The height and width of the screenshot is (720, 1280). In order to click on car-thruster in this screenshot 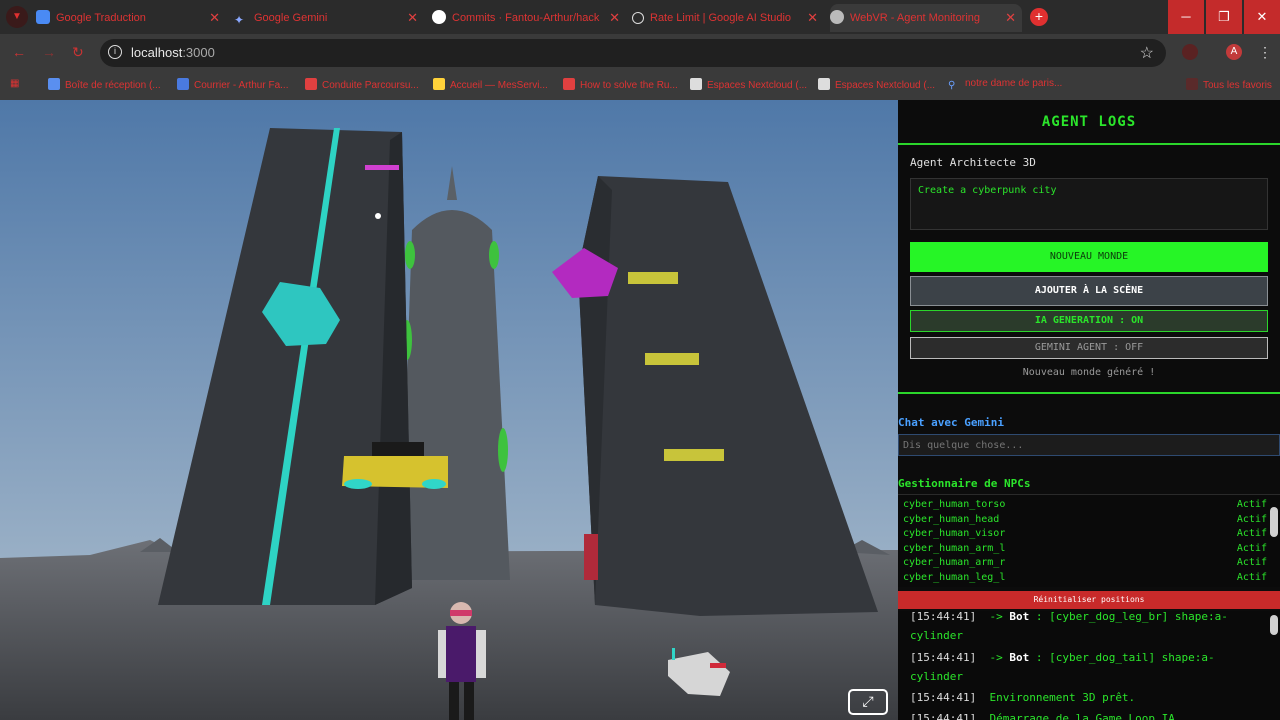, I will do `click(434, 484)`.